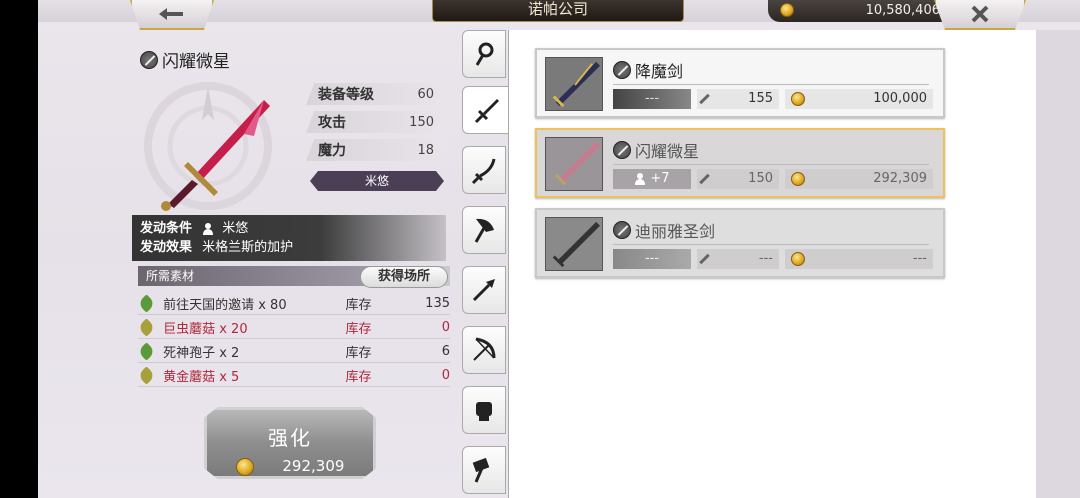 This screenshot has height=498, width=1080. I want to click on katana-icon, so click(483, 171).